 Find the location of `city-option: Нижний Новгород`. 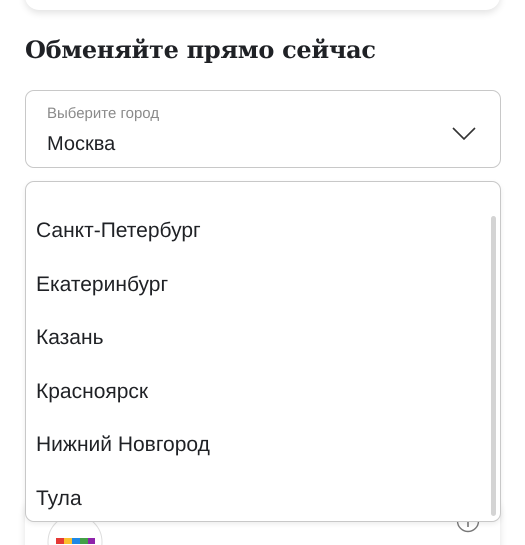

city-option: Нижний Новгород is located at coordinates (123, 445).